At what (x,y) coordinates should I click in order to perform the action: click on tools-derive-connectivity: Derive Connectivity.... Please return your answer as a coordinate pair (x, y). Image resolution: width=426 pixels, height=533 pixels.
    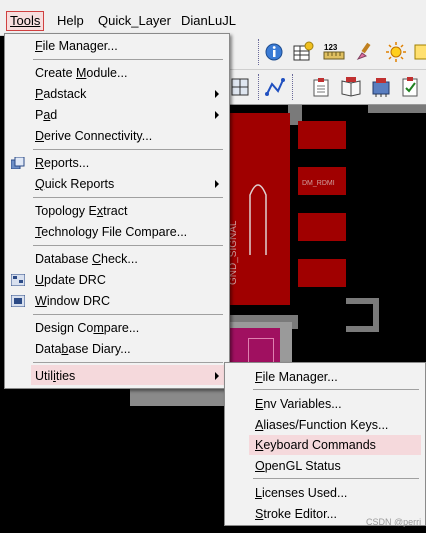
    Looking at the image, I should click on (93, 136).